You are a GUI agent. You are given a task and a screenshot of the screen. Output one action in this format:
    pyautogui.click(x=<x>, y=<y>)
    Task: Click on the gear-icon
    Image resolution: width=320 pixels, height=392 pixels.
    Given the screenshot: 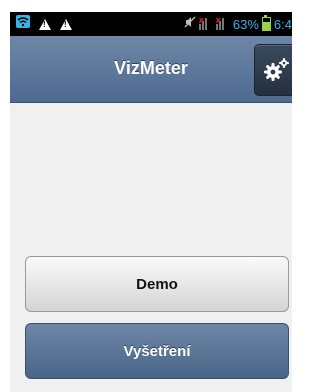 What is the action you would take?
    pyautogui.click(x=276, y=69)
    